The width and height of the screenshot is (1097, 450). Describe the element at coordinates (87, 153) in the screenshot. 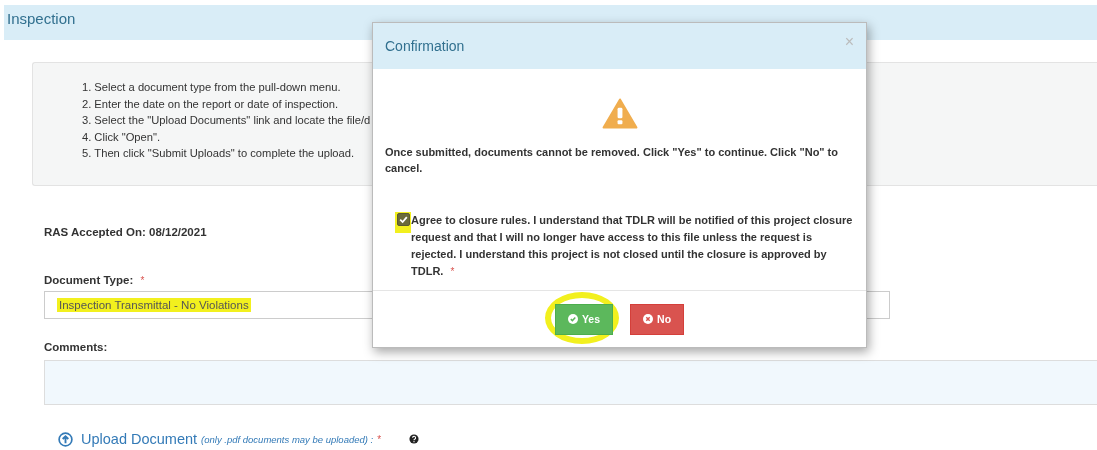

I see `step-number: 5.` at that location.